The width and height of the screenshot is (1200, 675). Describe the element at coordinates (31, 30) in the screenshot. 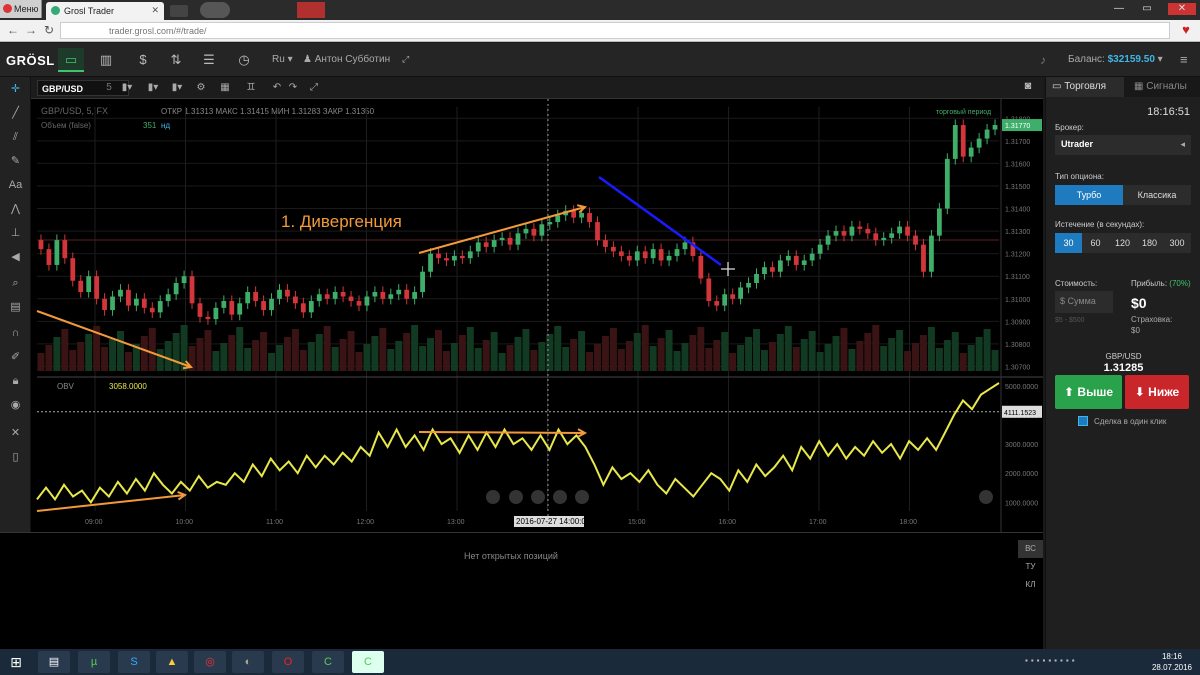

I see `forward-icon: →` at that location.